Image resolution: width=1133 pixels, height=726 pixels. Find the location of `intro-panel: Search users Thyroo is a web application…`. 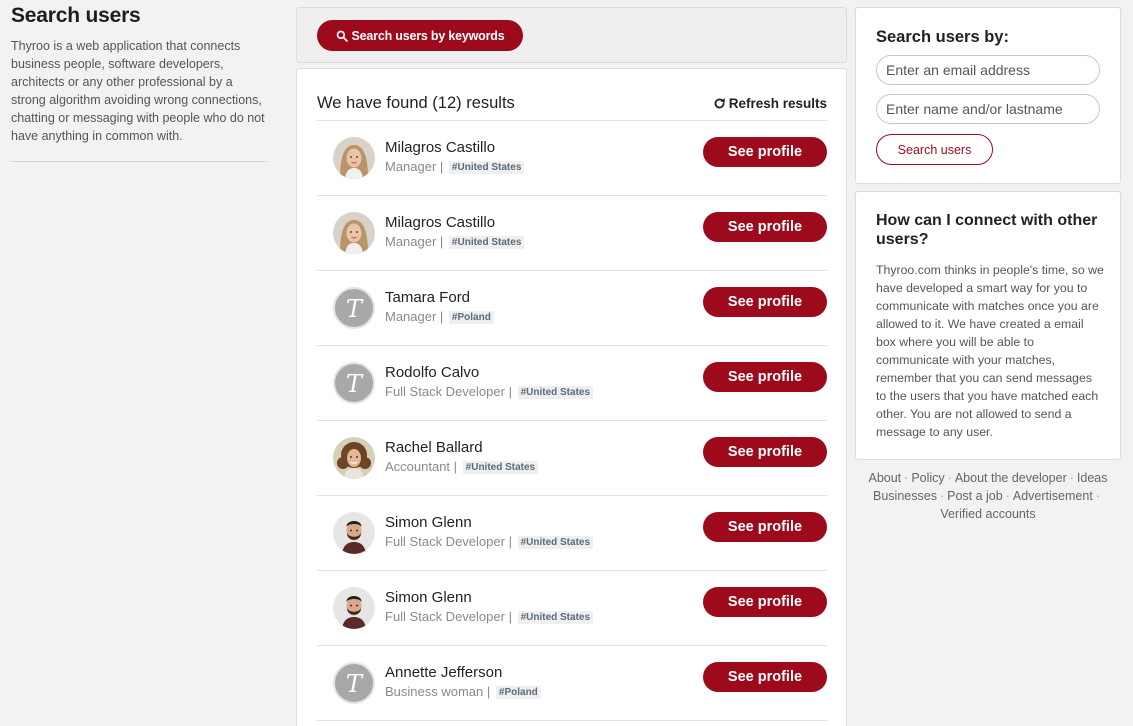

intro-panel: Search users Thyroo is a web application… is located at coordinates (139, 83).